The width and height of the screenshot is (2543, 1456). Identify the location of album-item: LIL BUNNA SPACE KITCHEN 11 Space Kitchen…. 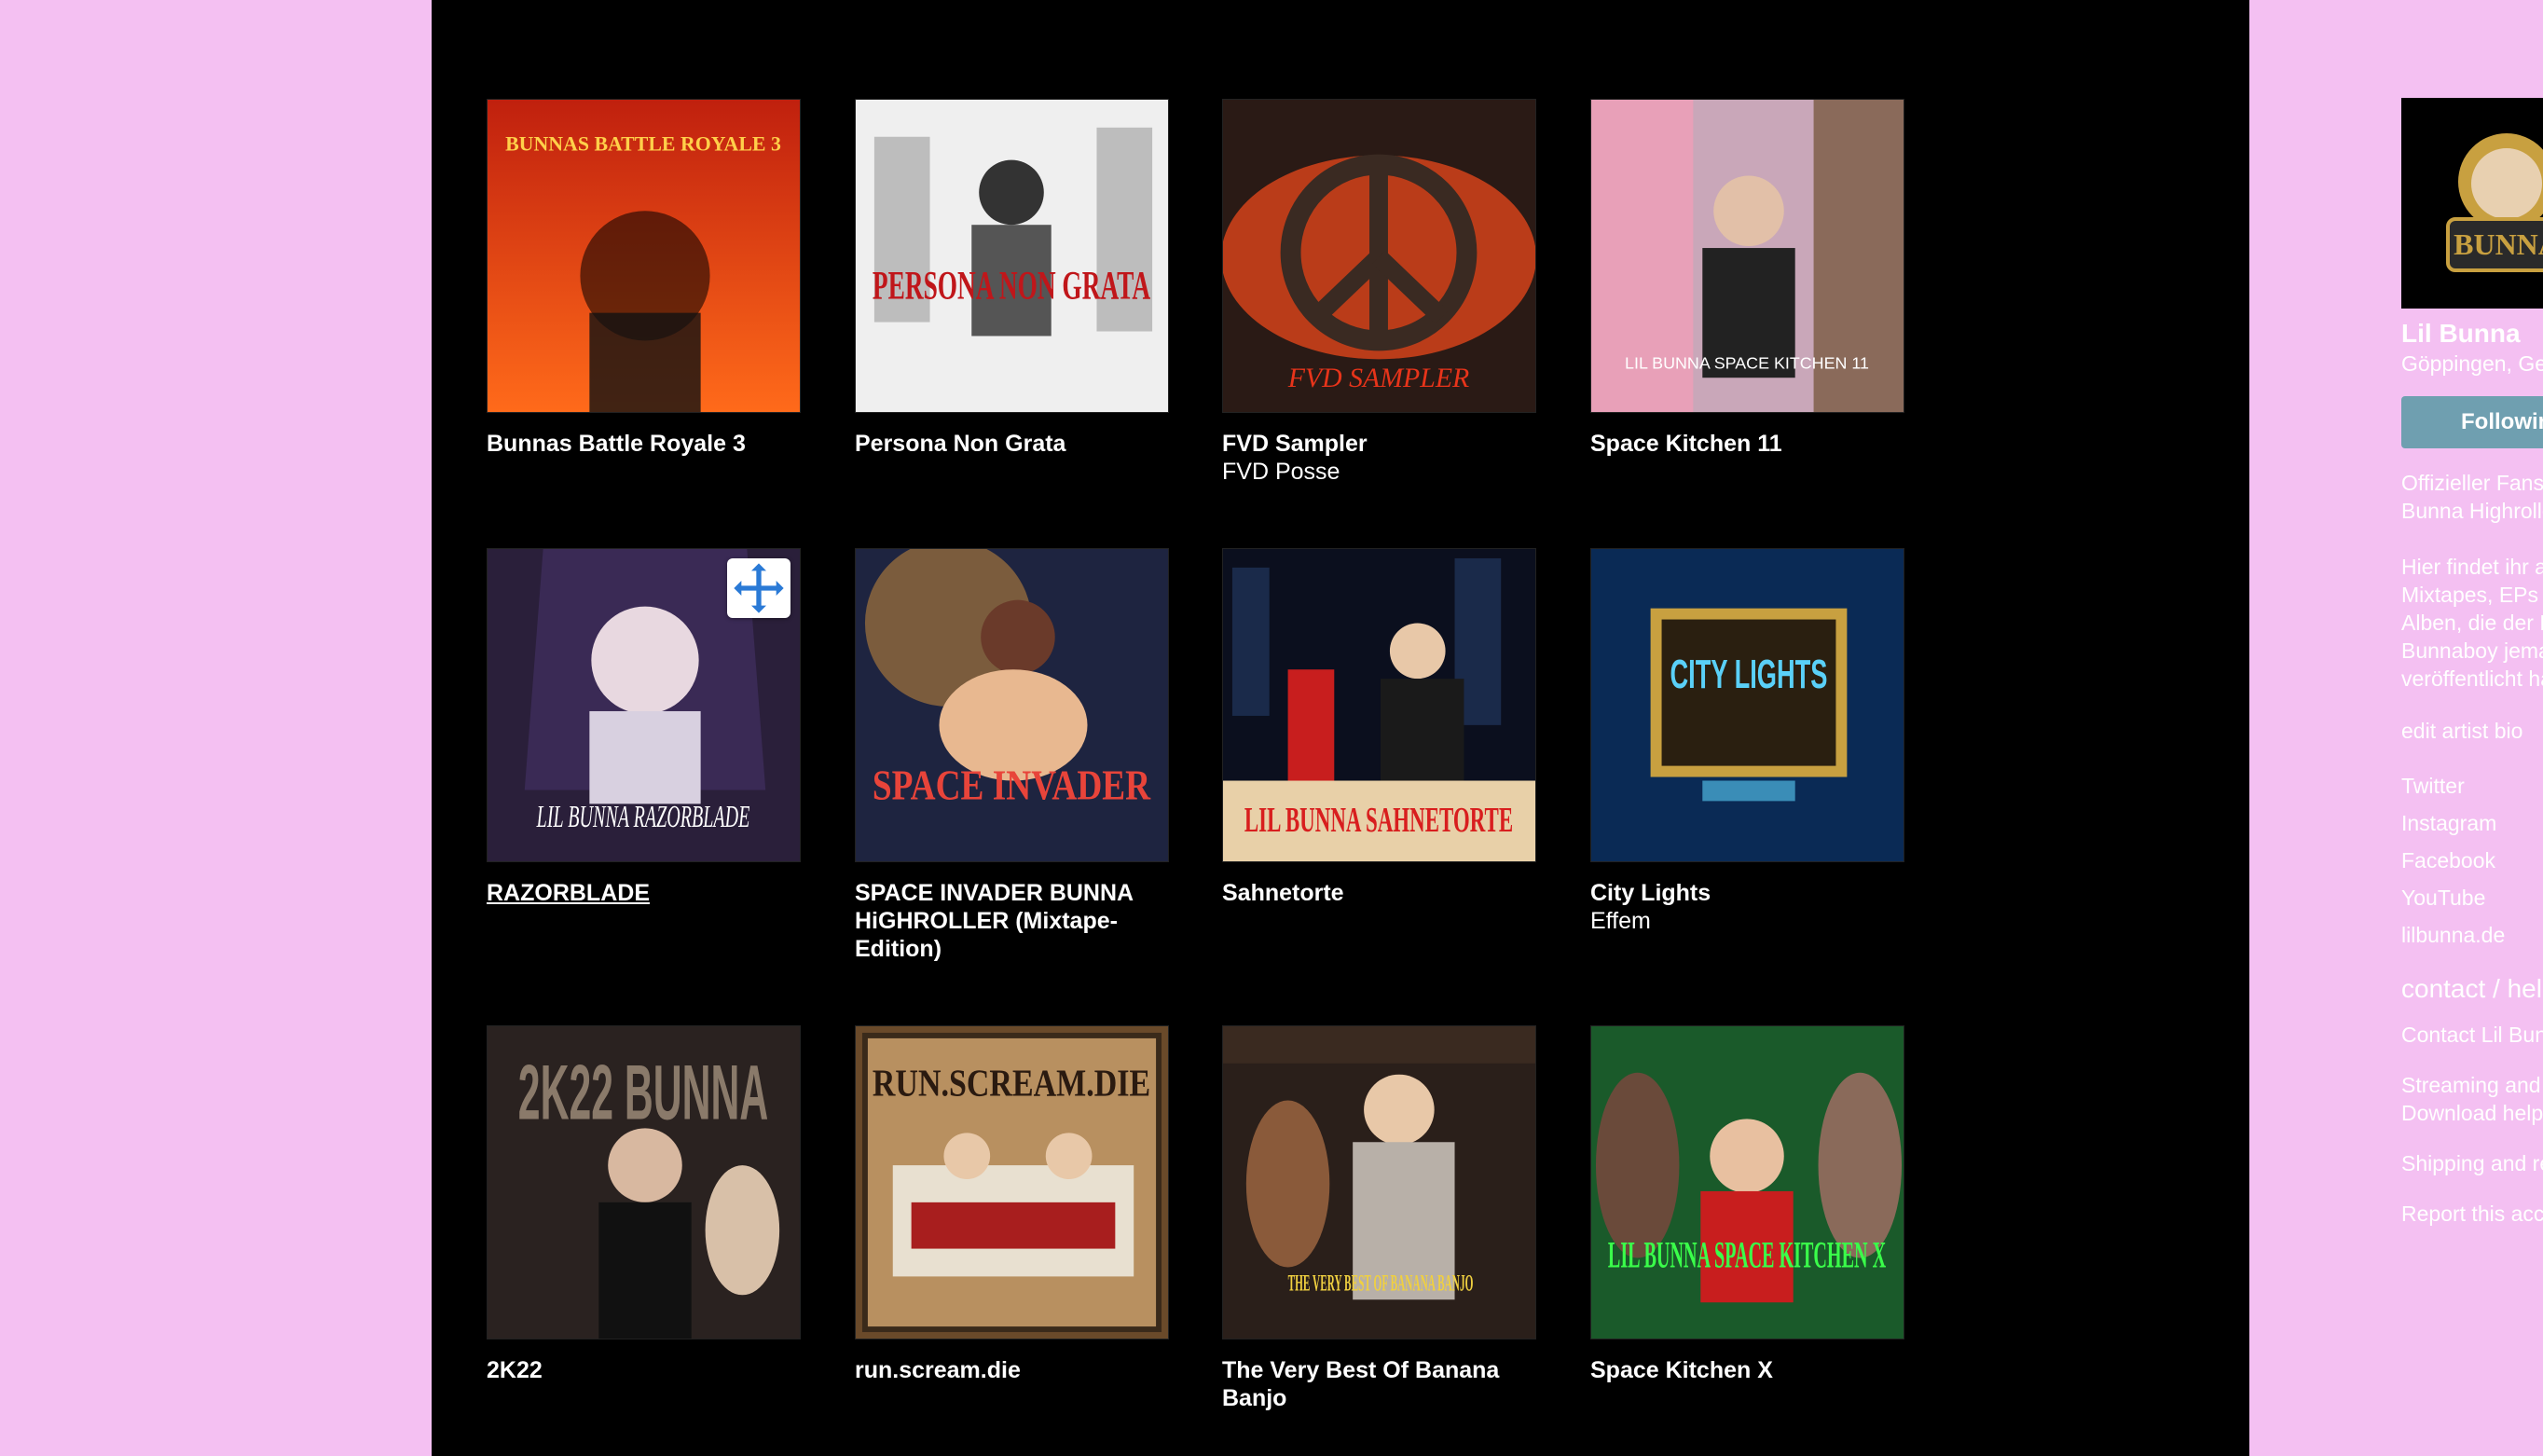
(1747, 278).